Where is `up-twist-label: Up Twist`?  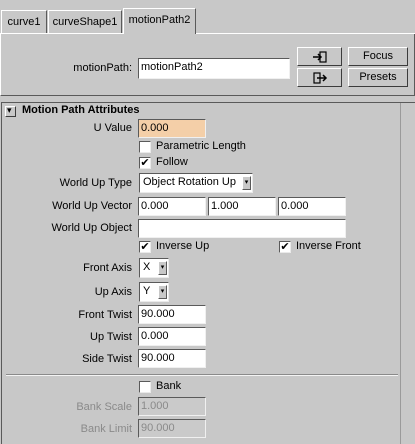 up-twist-label: Up Twist is located at coordinates (111, 337).